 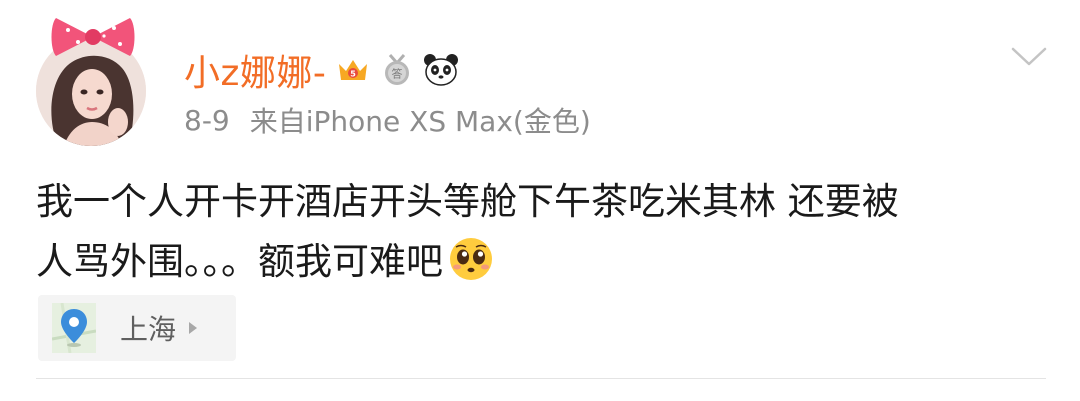 I want to click on post-text-line: 我一个人开卡开酒店开头等舱下午茶吃米其林 还要被, so click(x=467, y=201).